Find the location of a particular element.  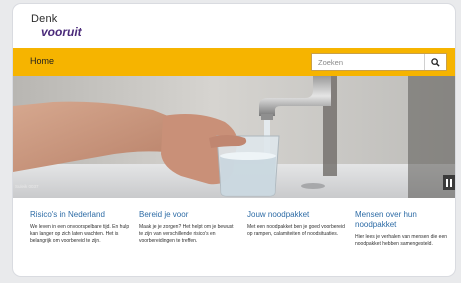

pause-icon is located at coordinates (447, 182).